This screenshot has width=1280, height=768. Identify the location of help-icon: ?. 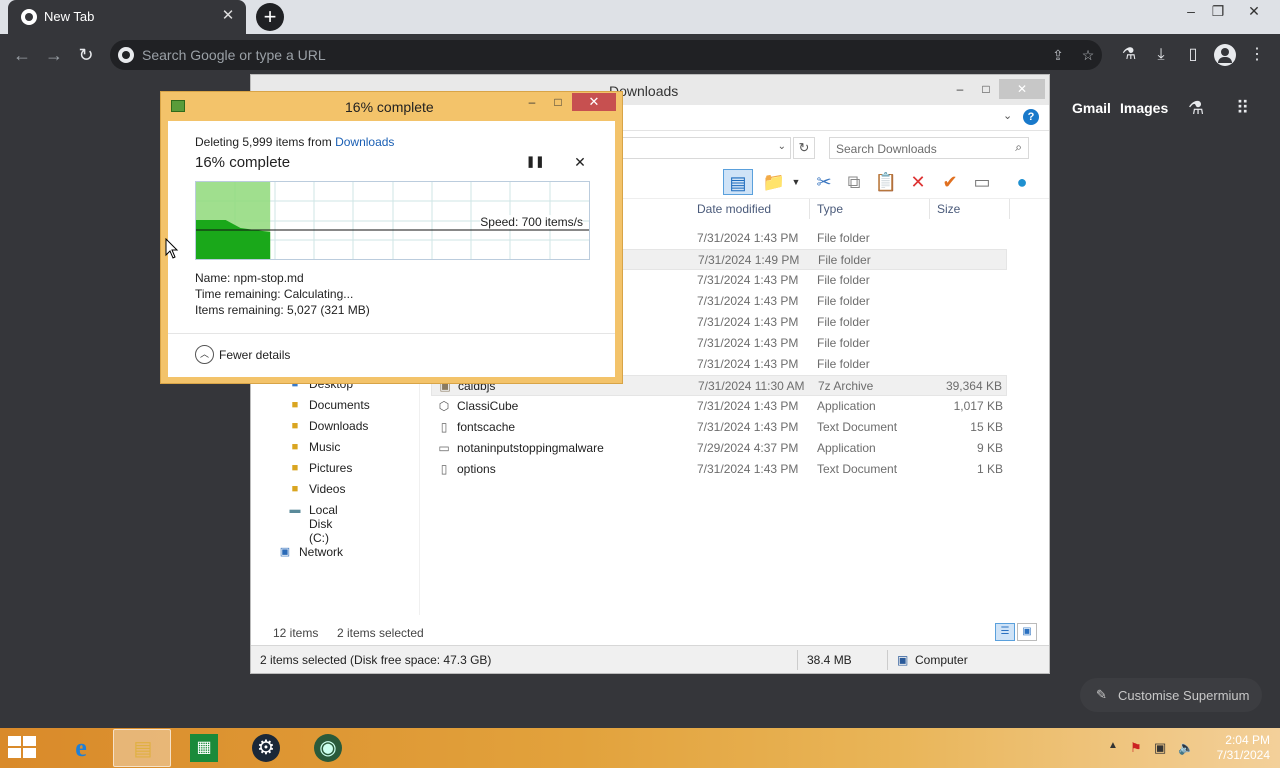
(1031, 117).